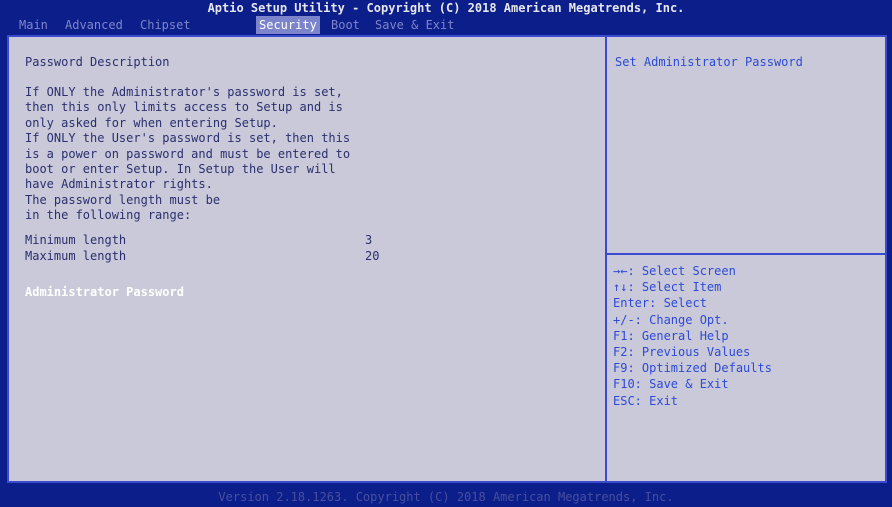  What do you see at coordinates (165, 25) in the screenshot?
I see `tab-chipset: Chipset` at bounding box center [165, 25].